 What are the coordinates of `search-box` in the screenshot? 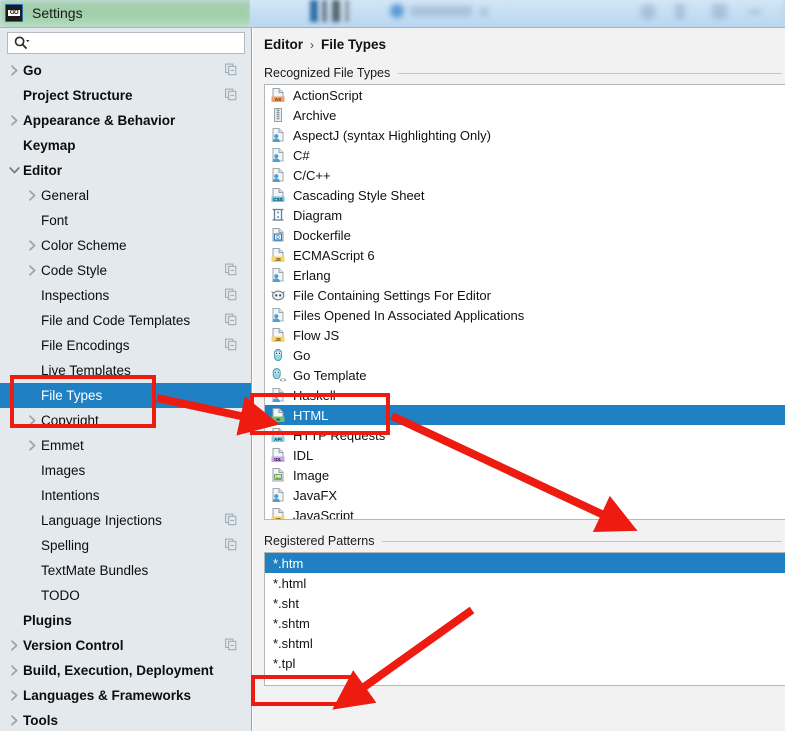 It's located at (126, 43).